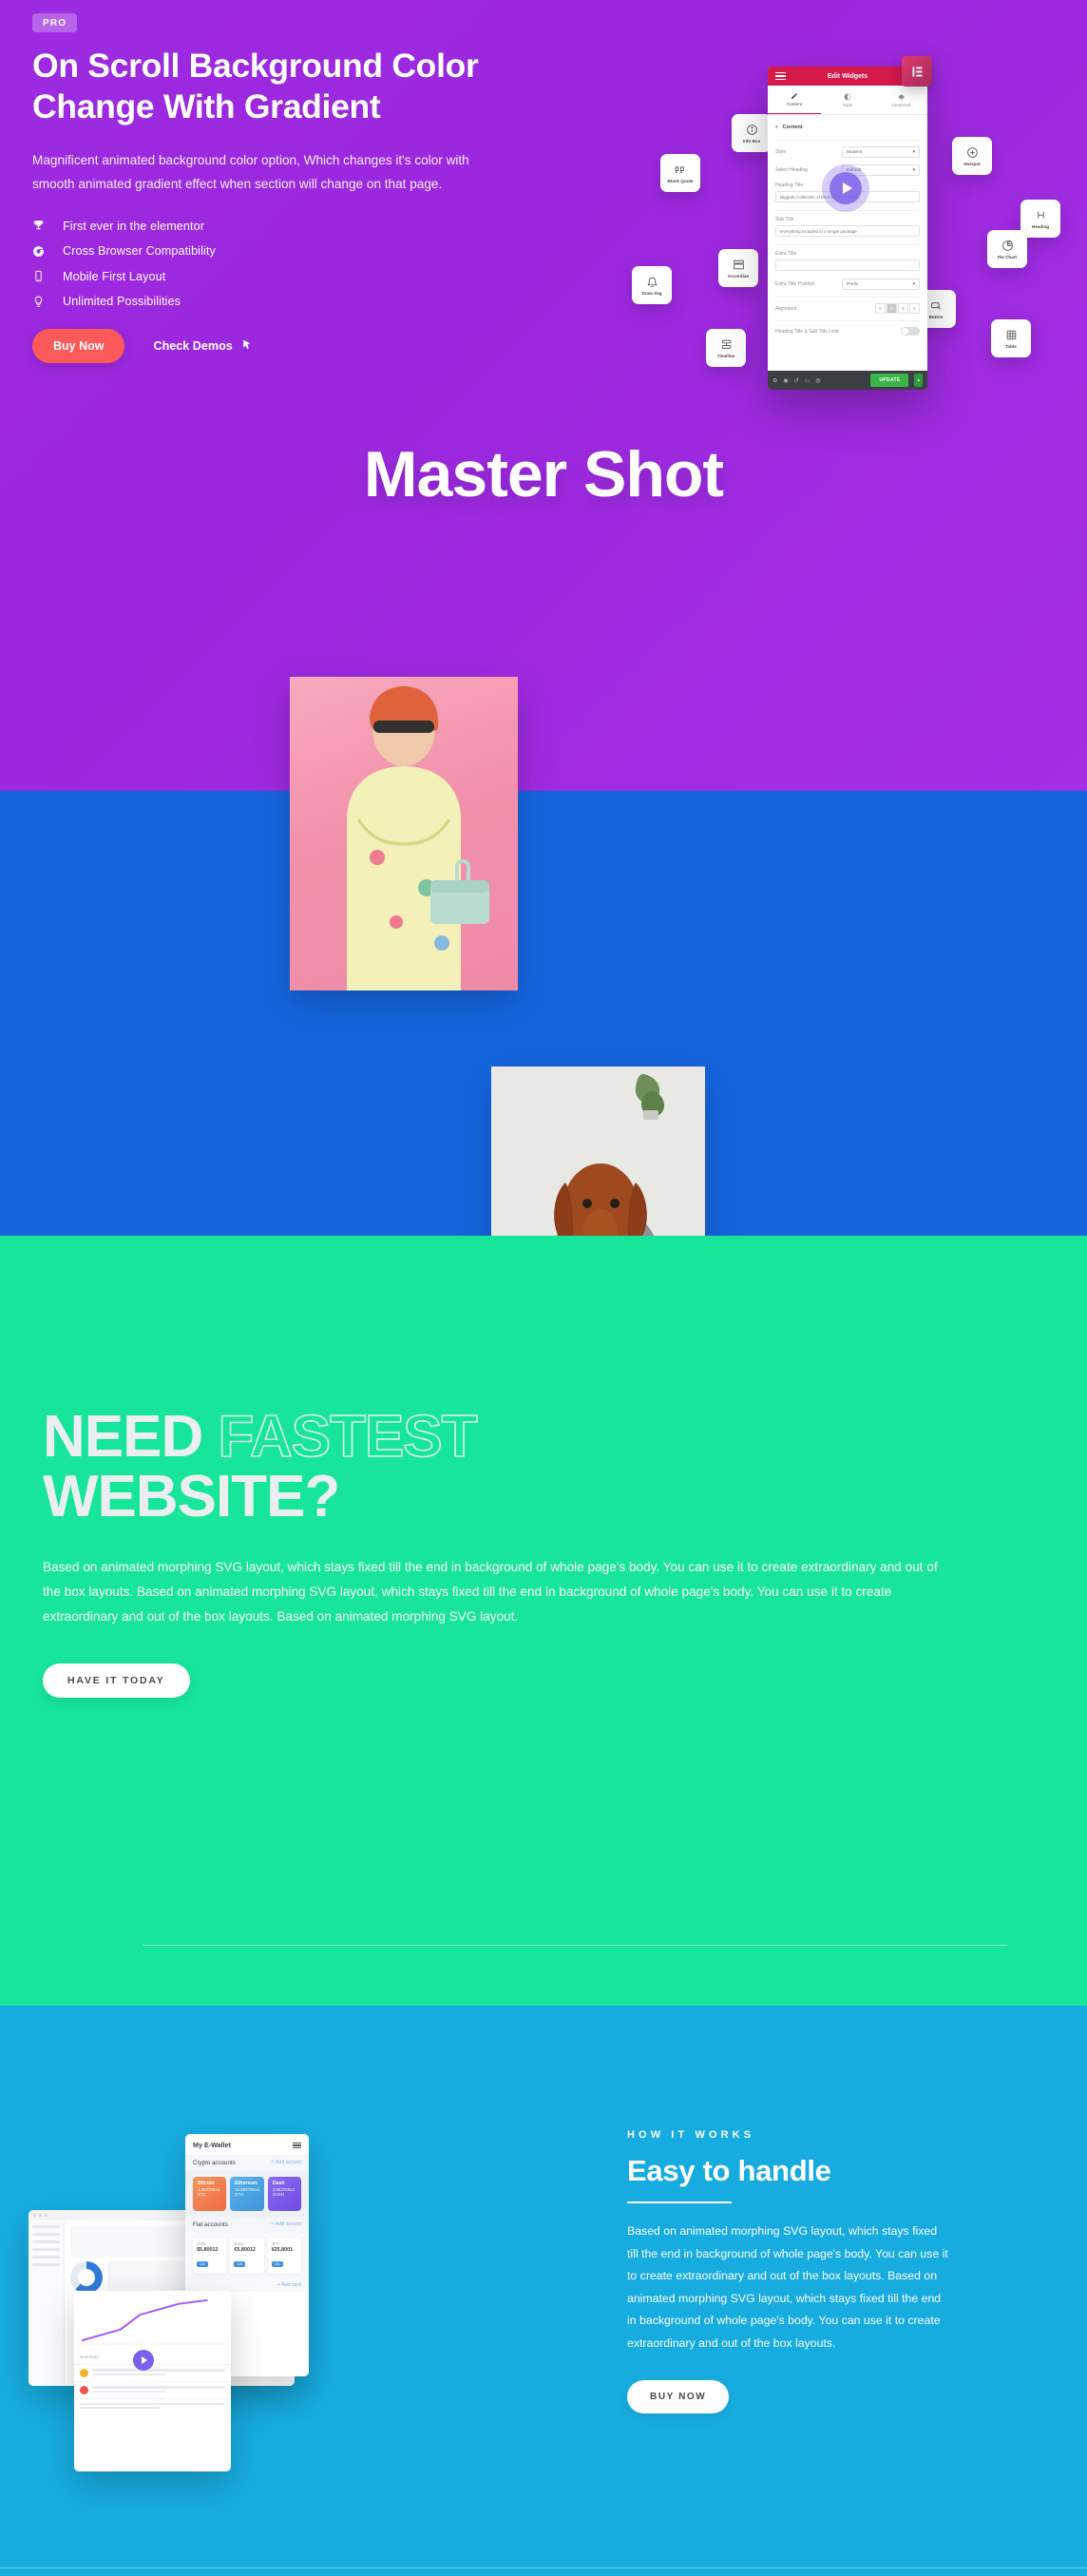 The width and height of the screenshot is (1087, 2576). I want to click on pencil-icon, so click(794, 96).